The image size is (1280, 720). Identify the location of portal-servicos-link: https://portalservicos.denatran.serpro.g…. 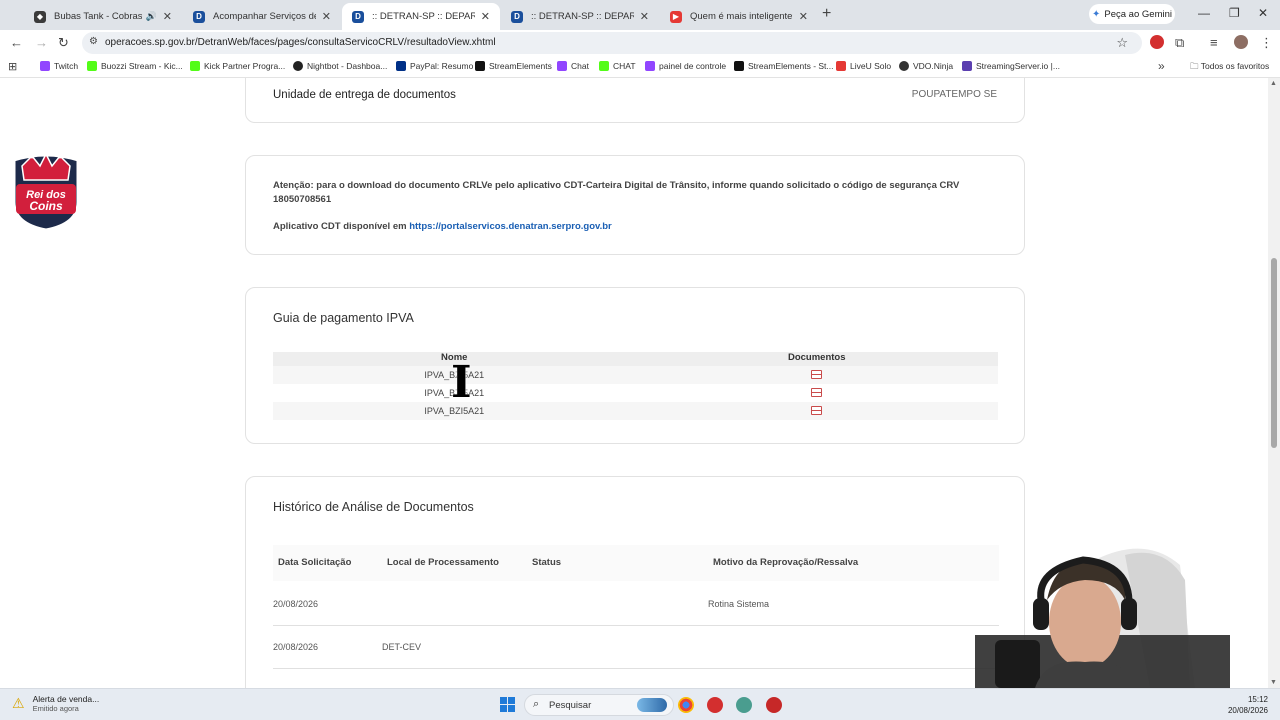
(510, 226).